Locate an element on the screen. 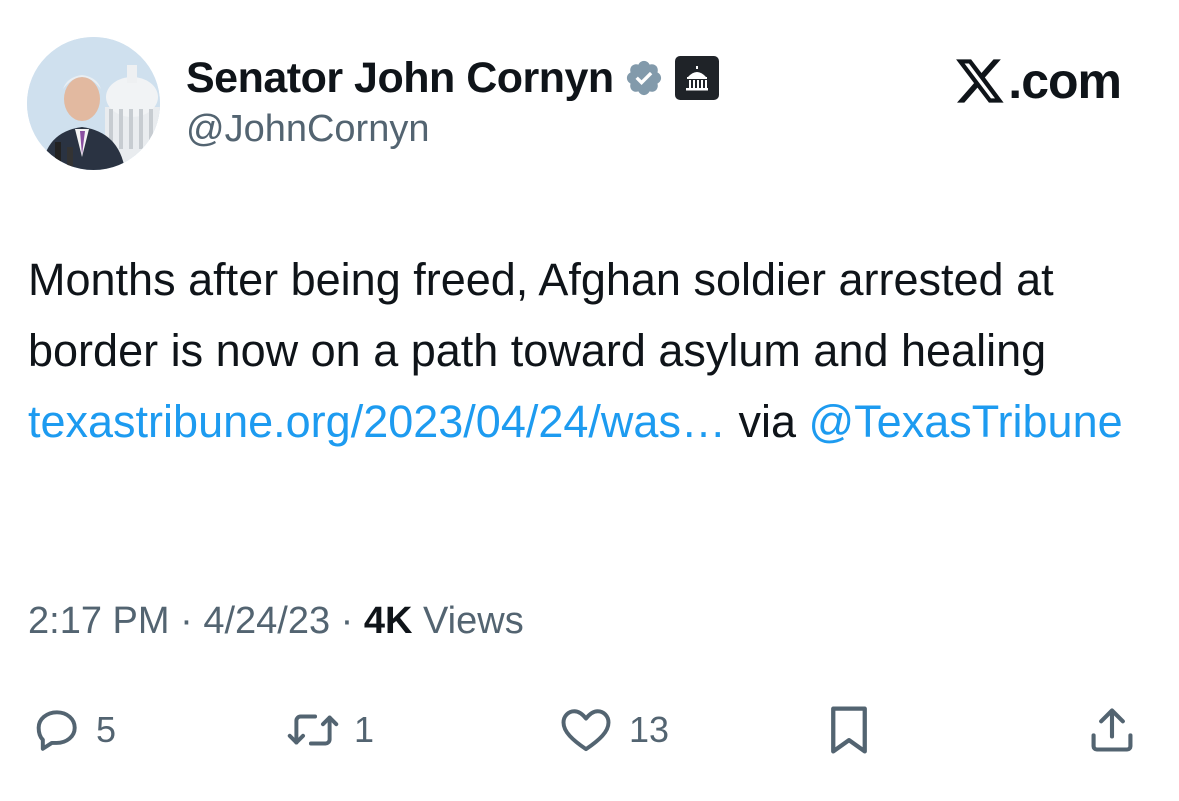 The width and height of the screenshot is (1179, 801). bookmark-button is located at coordinates (849, 730).